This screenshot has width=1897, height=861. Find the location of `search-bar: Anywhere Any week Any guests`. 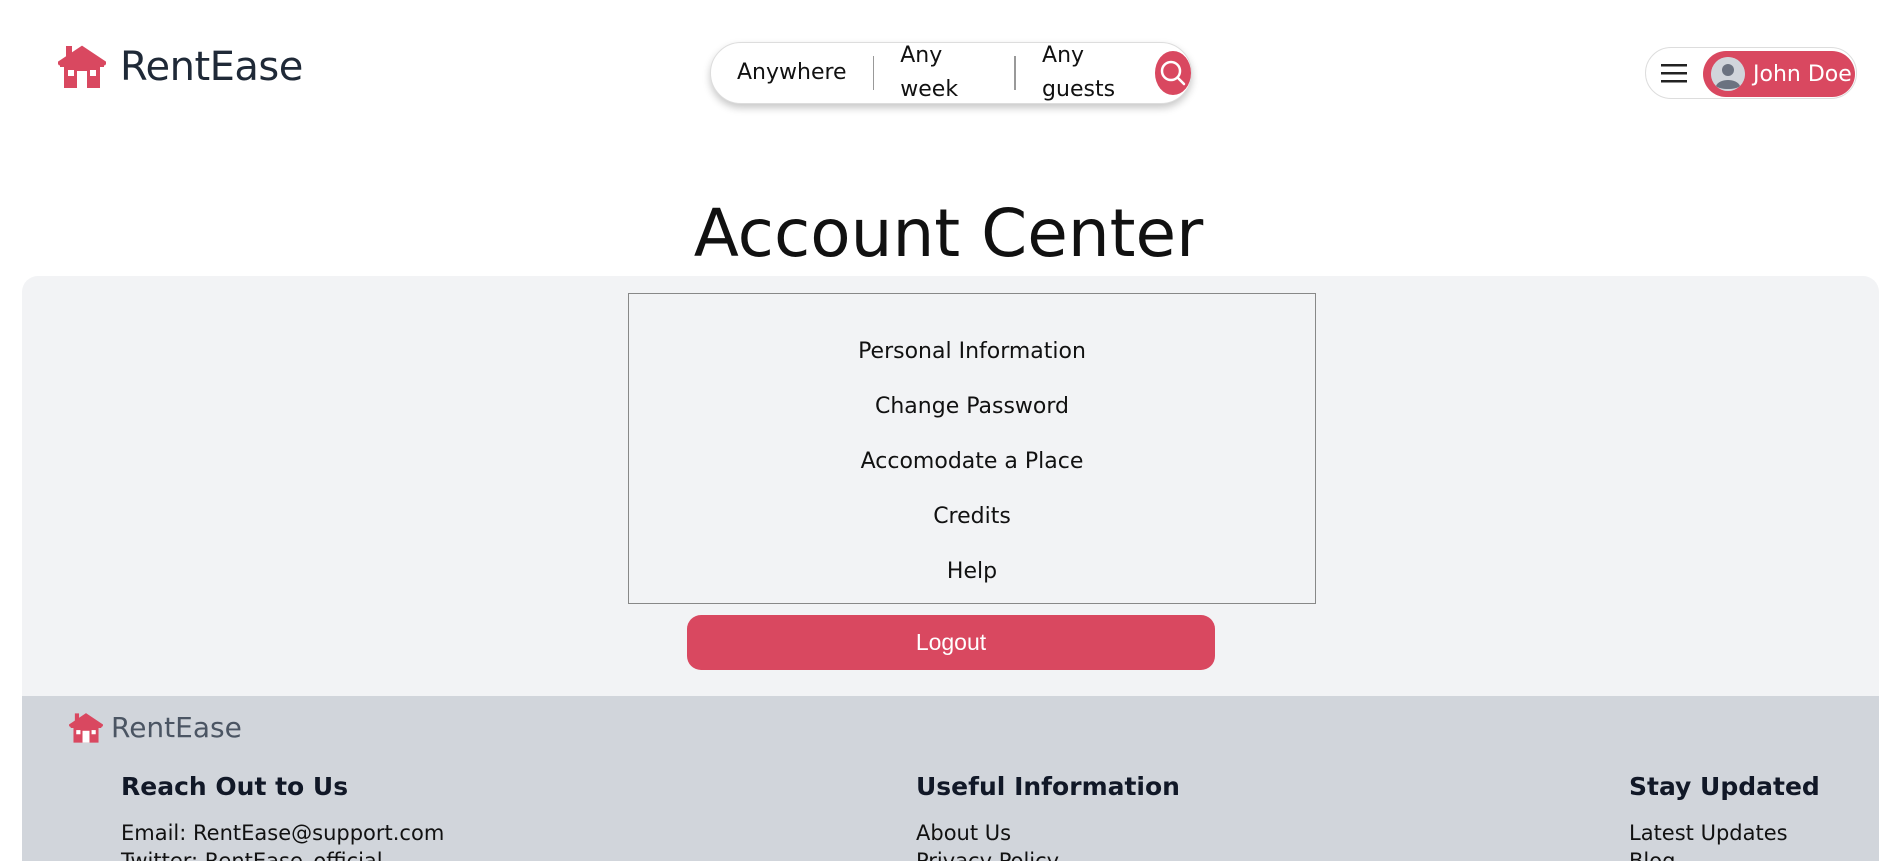

search-bar: Anywhere Any week Any guests is located at coordinates (951, 73).